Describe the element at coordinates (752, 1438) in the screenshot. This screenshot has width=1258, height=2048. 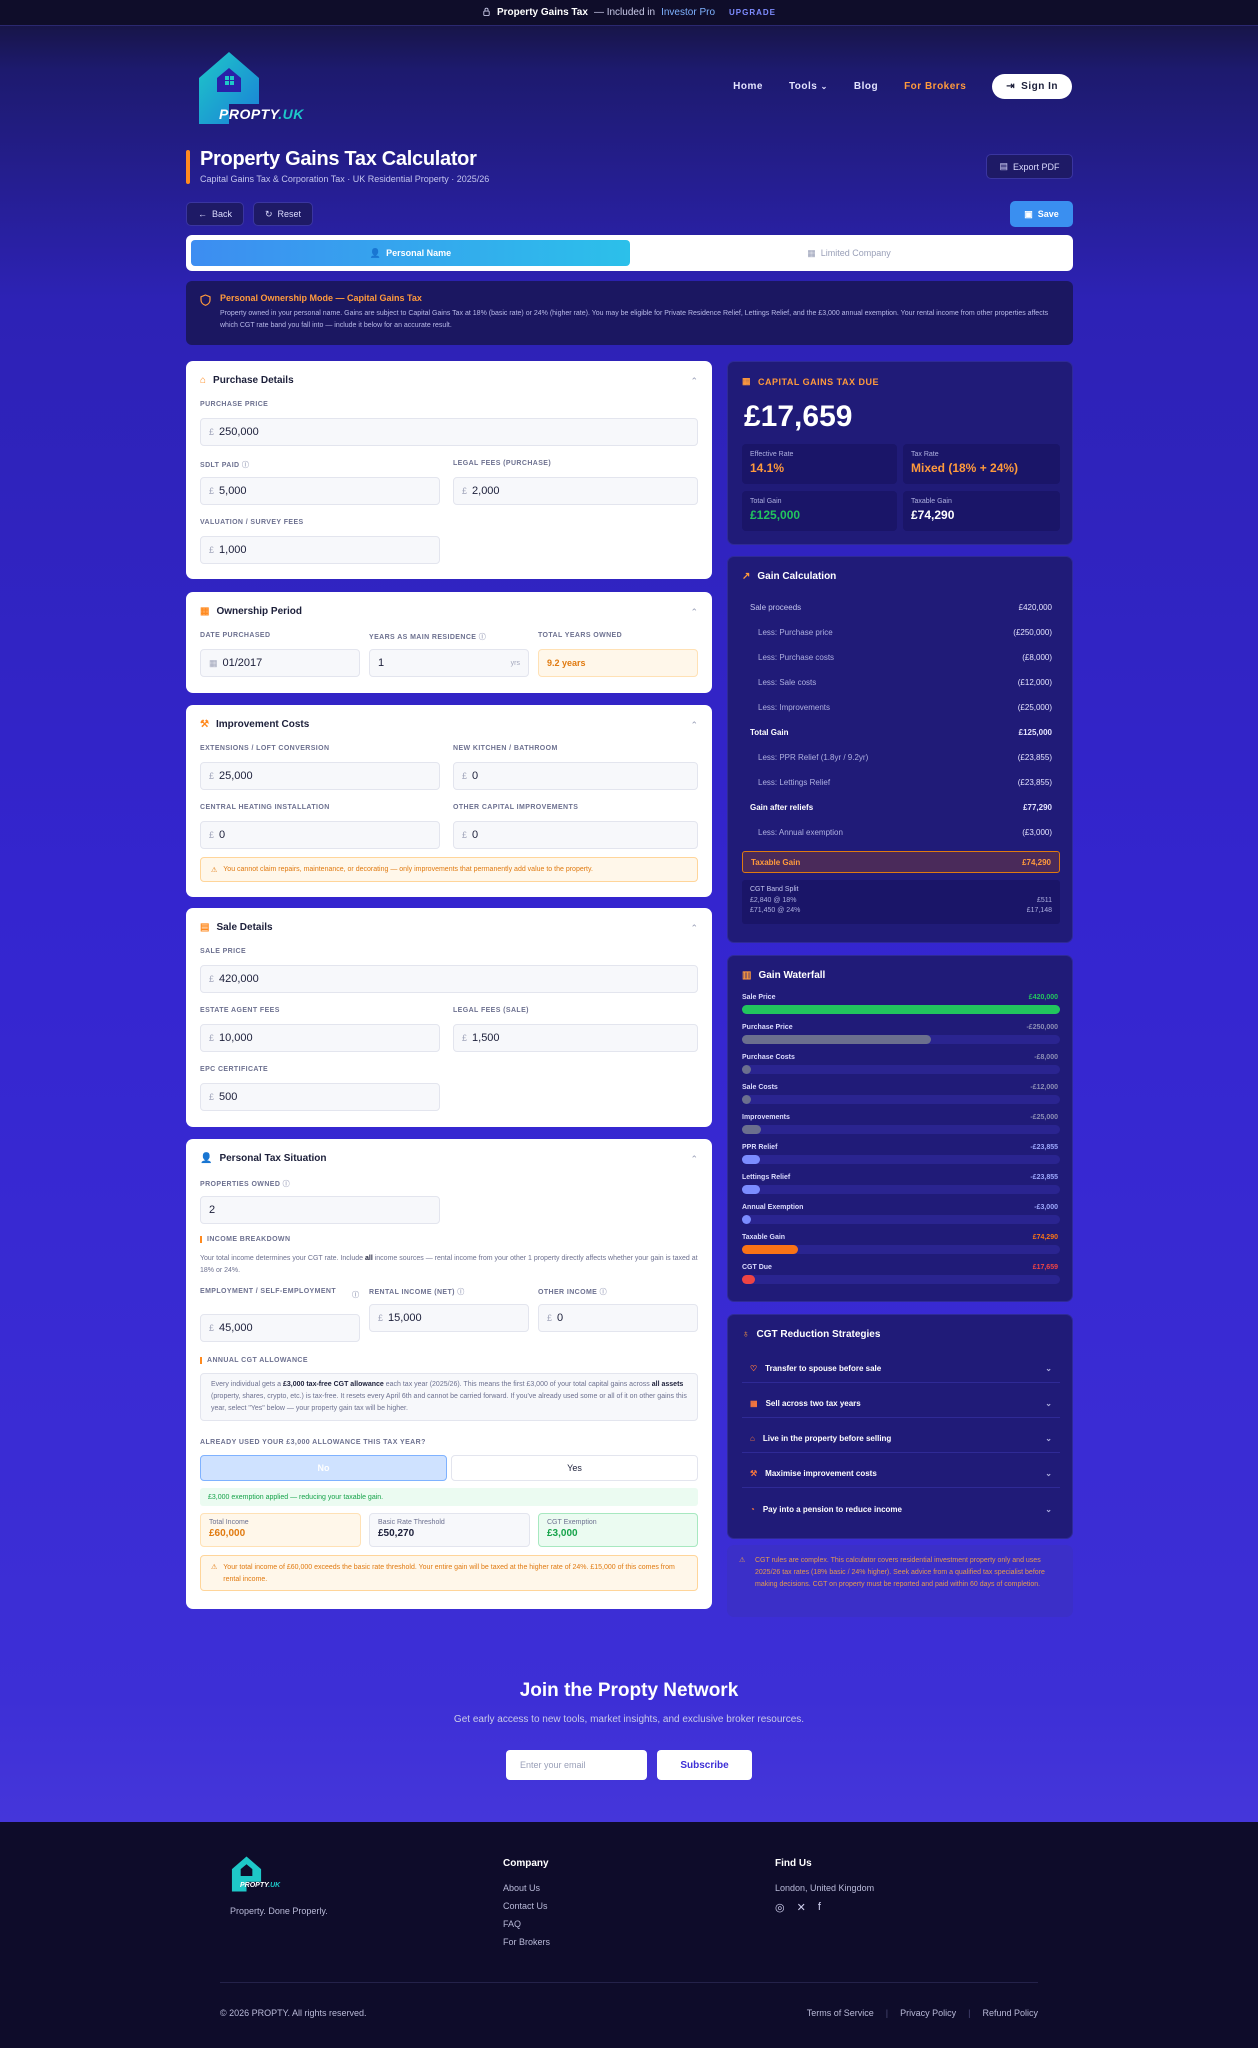
I see `home-icon: ⌂` at that location.